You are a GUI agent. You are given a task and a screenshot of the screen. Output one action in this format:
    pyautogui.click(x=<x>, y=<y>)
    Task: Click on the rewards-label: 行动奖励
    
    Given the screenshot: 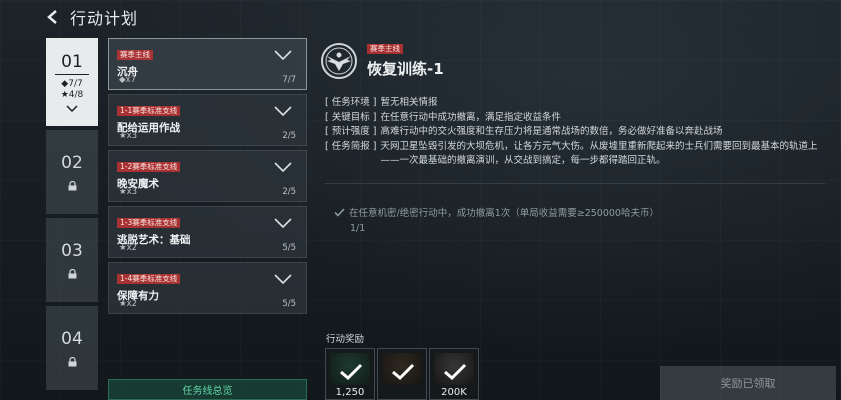 What is the action you would take?
    pyautogui.click(x=345, y=339)
    